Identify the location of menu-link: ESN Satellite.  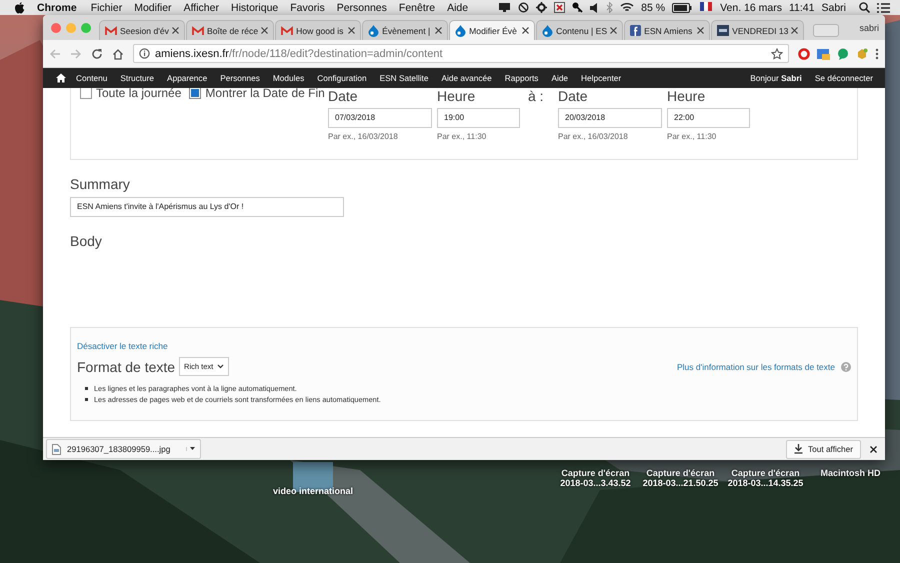
(404, 78).